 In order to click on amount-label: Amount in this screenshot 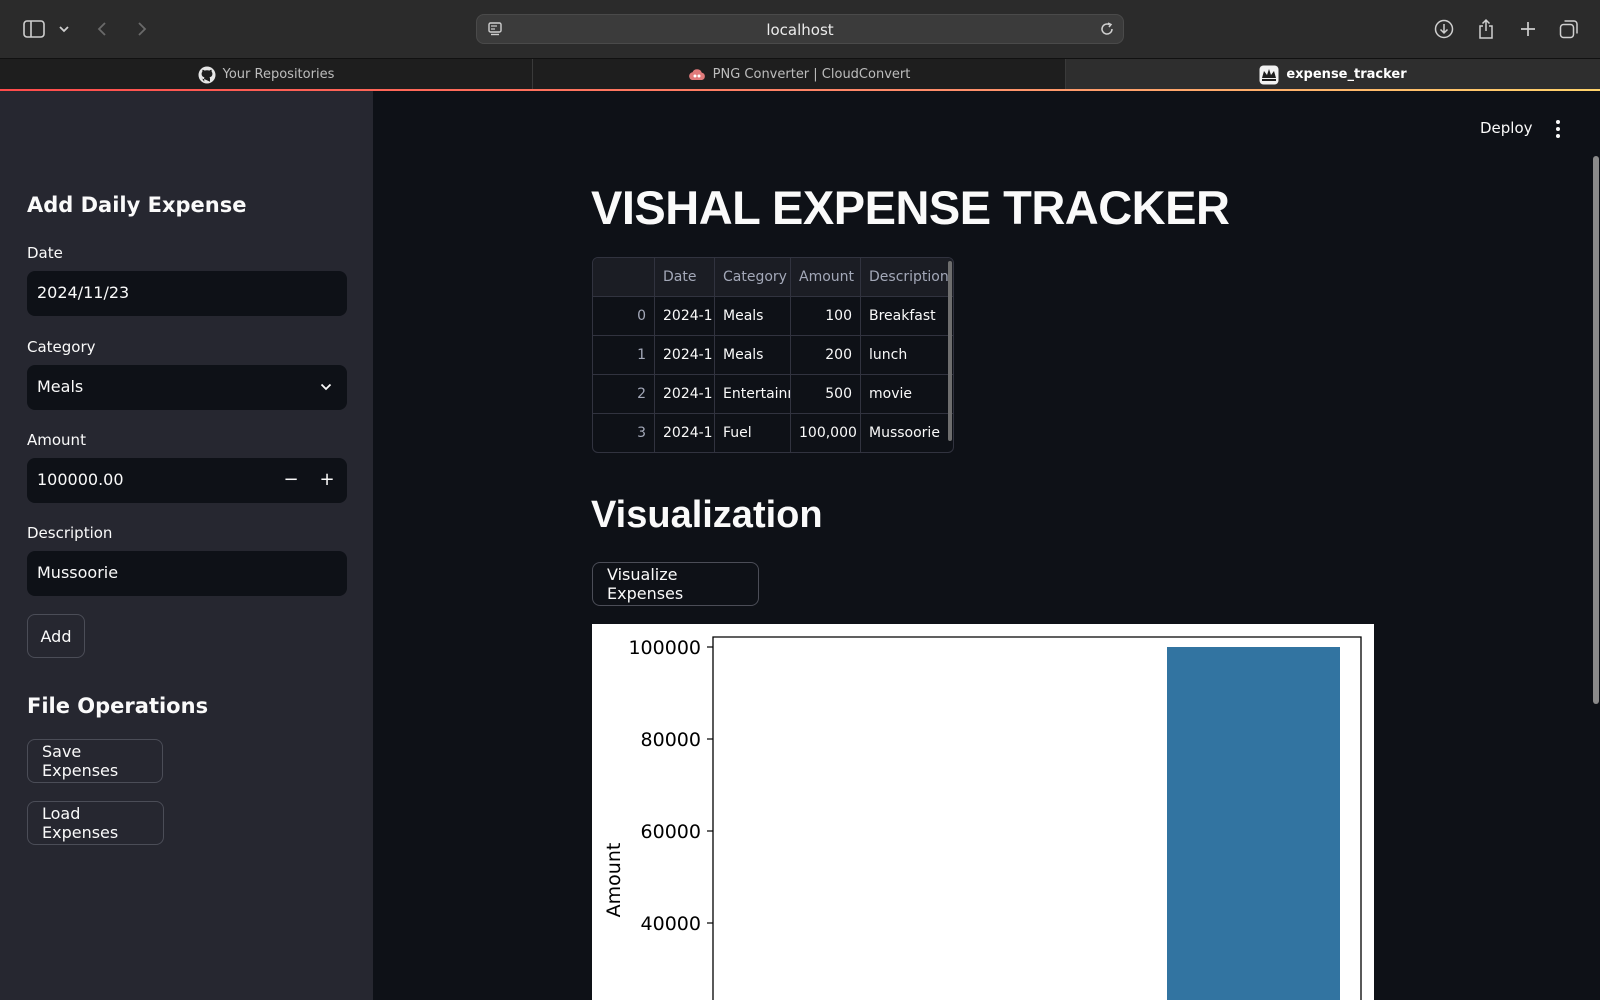, I will do `click(56, 440)`.